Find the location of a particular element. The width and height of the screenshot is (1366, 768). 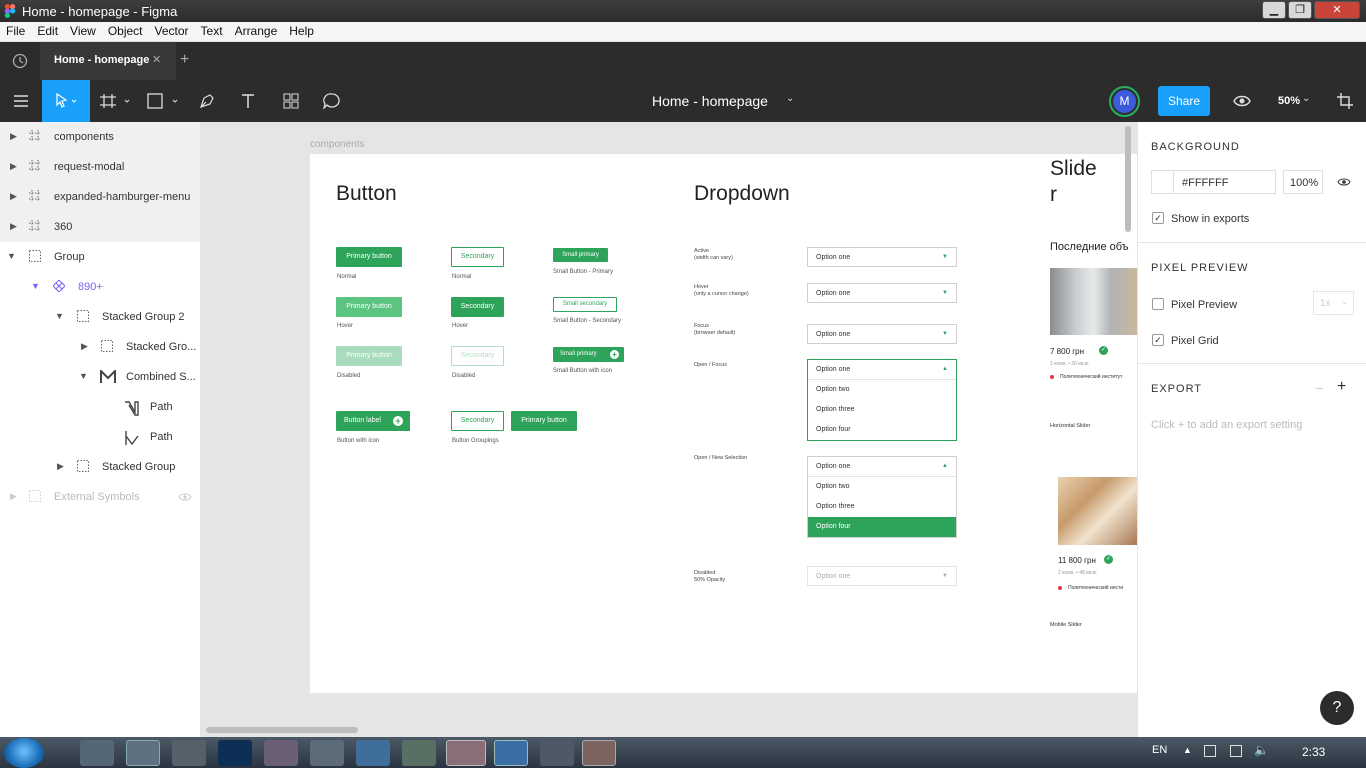

taskbar-app-explorer-icon is located at coordinates (97, 753).